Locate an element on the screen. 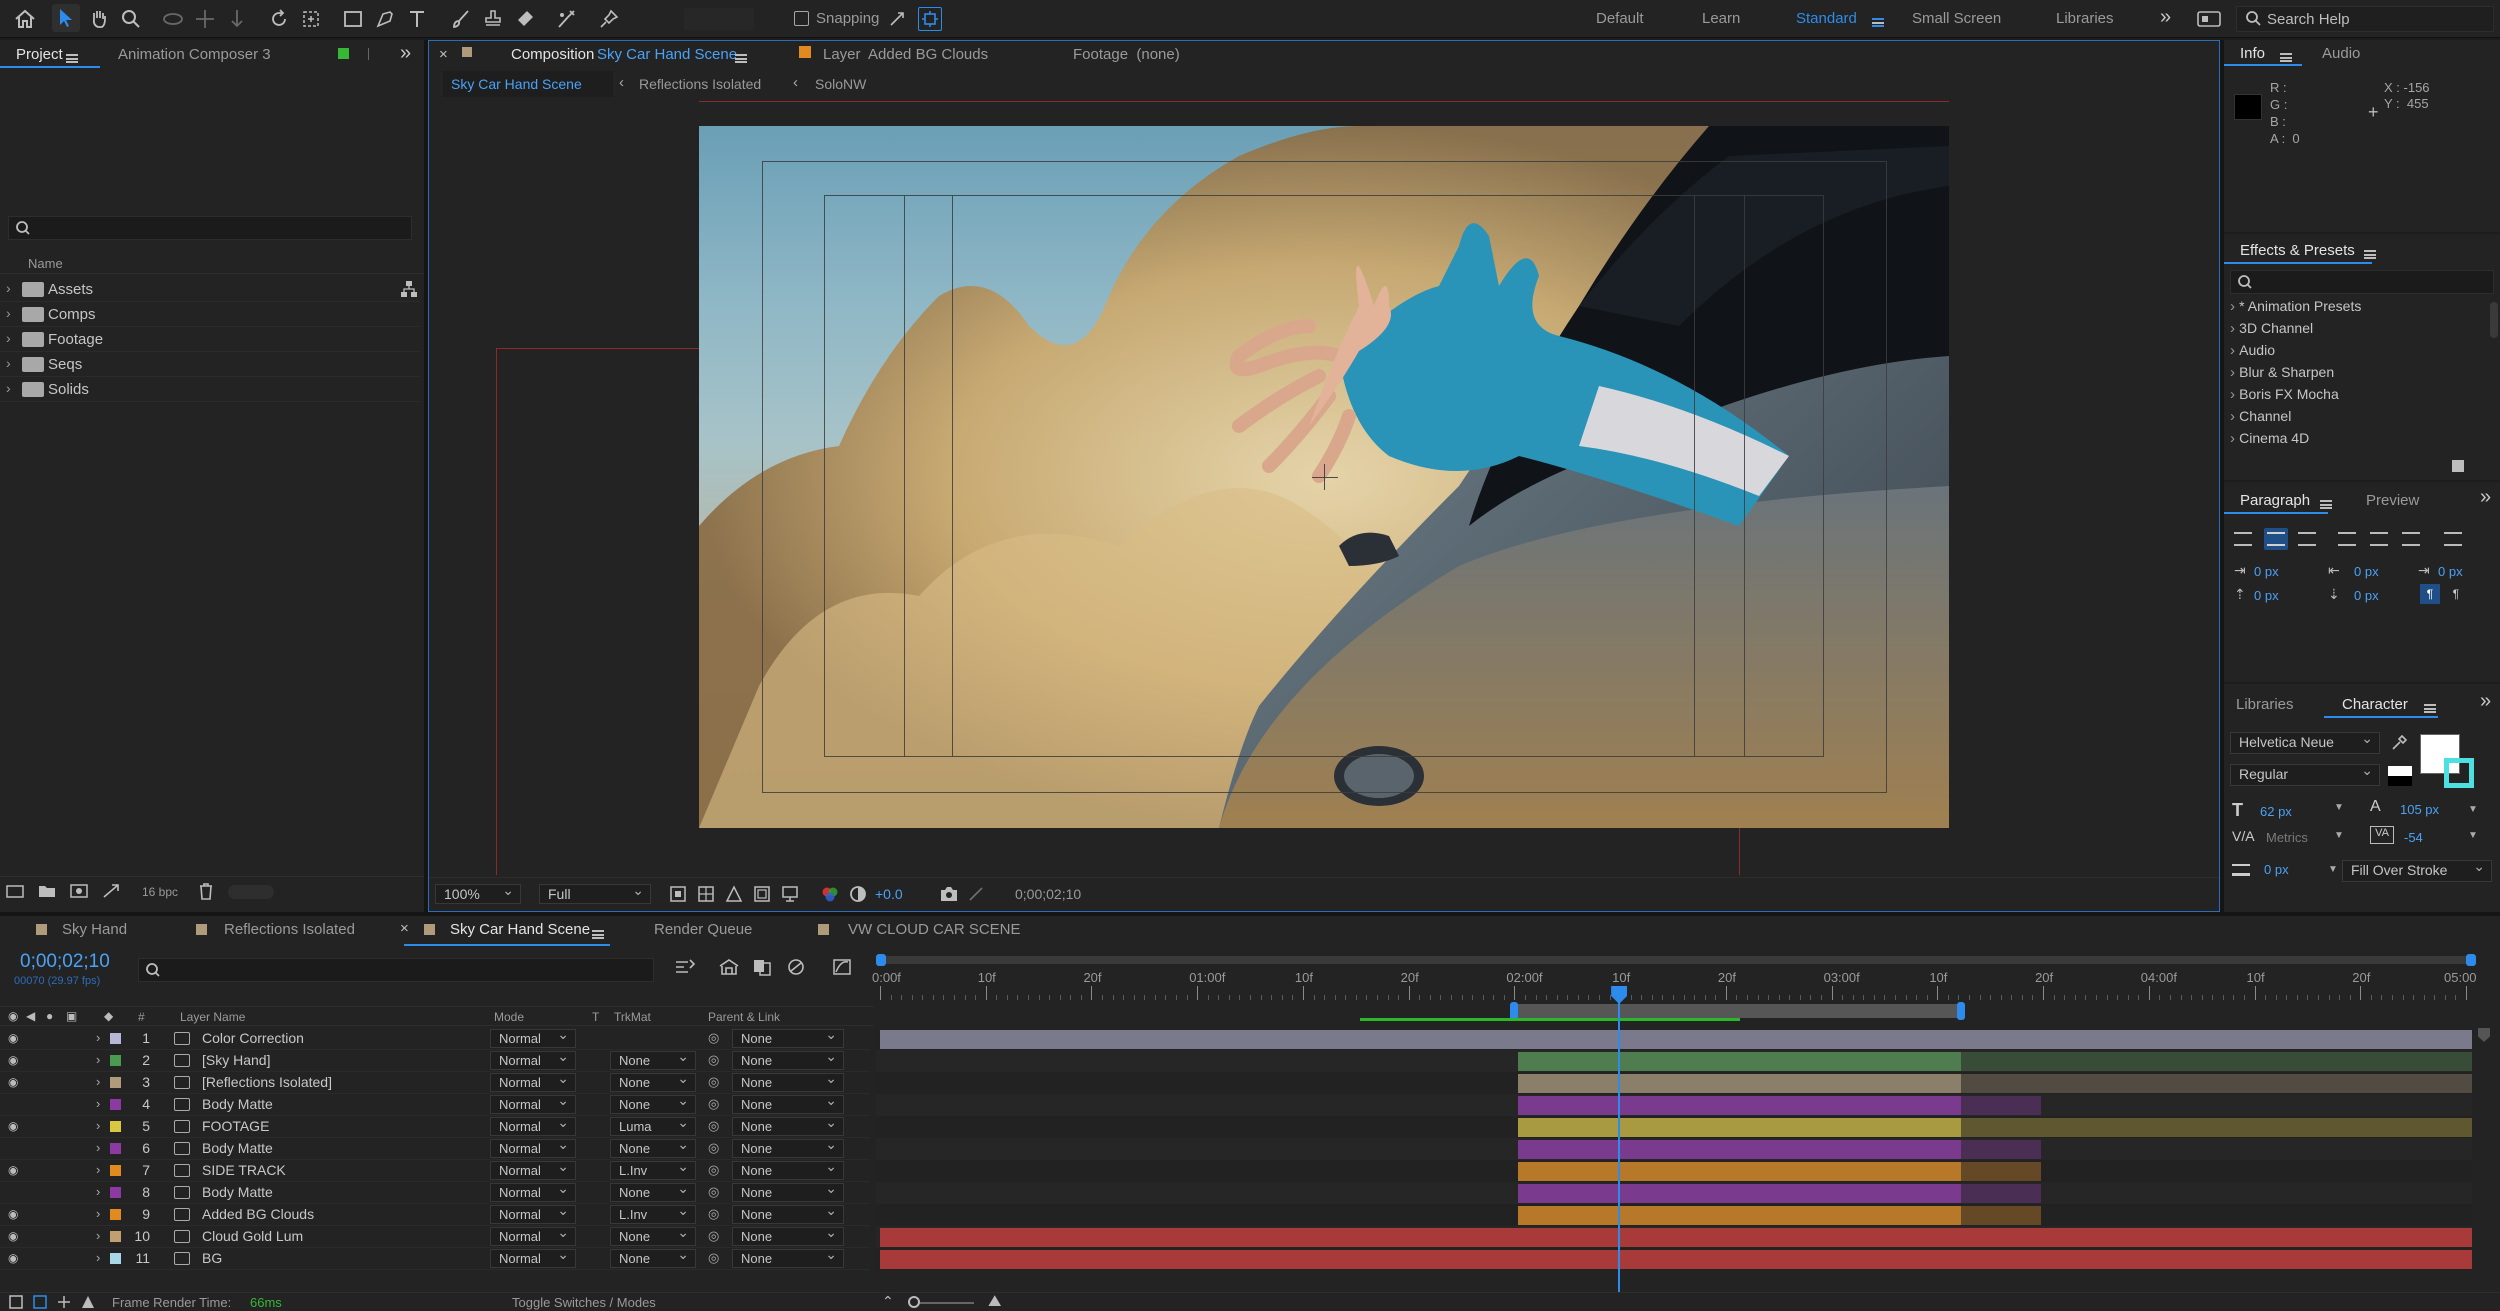 This screenshot has height=1311, width=2500. paragraph-menu-icon is located at coordinates (2326, 504).